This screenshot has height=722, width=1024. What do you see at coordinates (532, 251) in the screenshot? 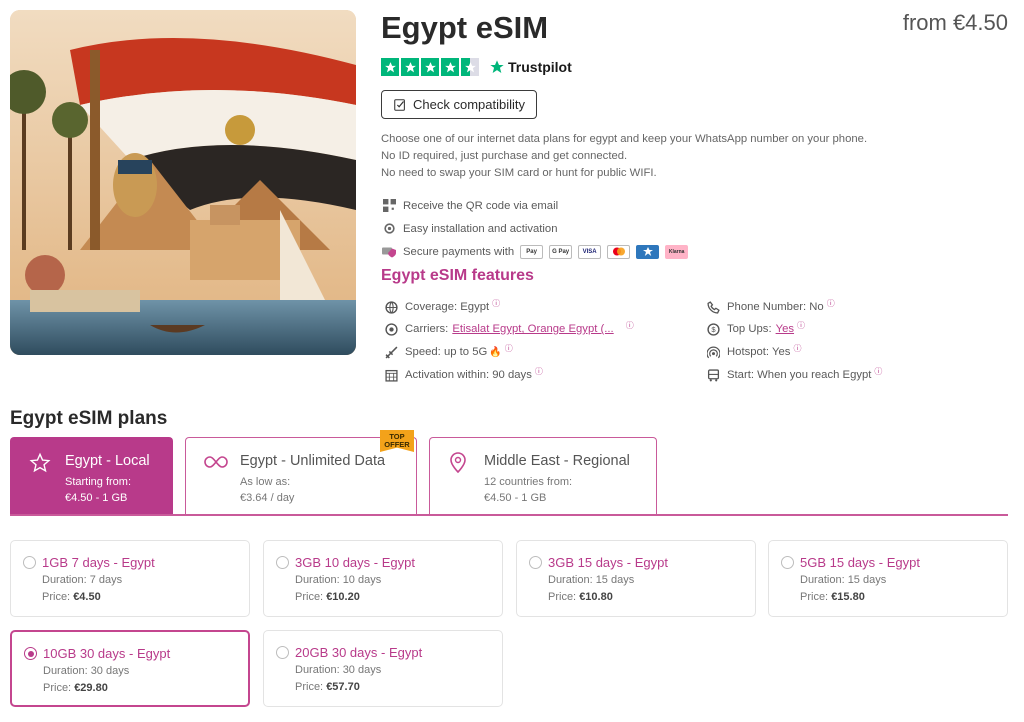
I see `apple-pay-icon: Pay` at bounding box center [532, 251].